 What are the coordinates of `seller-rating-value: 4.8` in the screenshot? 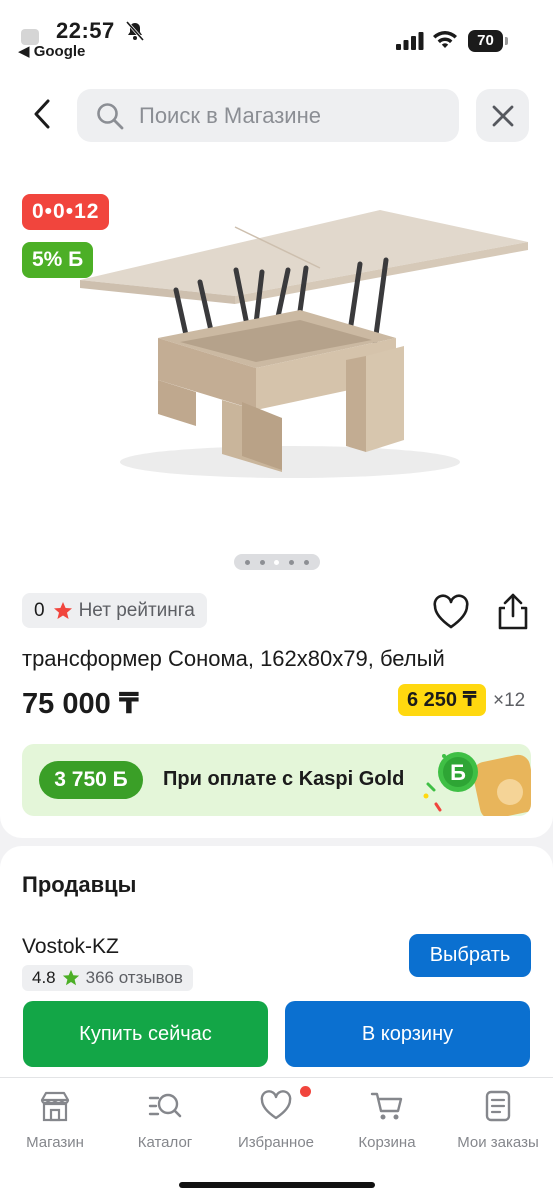 It's located at (44, 977).